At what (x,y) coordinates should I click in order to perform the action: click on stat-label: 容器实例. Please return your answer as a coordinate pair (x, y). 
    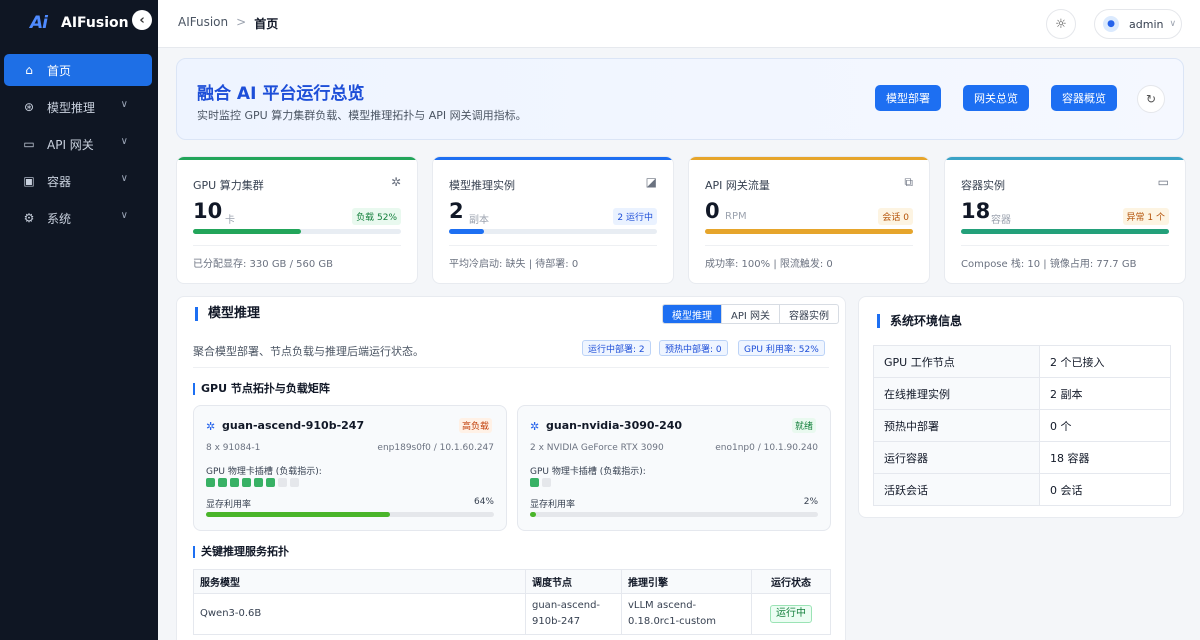
    Looking at the image, I should click on (983, 185).